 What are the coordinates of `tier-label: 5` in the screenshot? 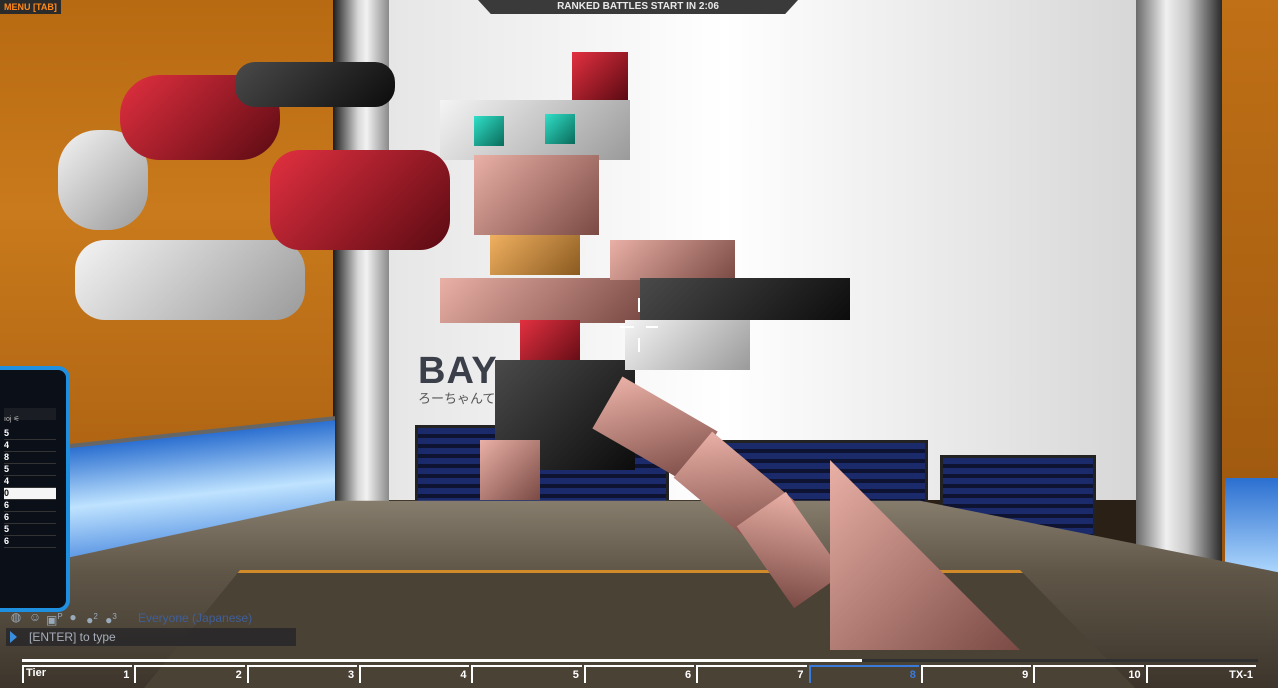 It's located at (526, 674).